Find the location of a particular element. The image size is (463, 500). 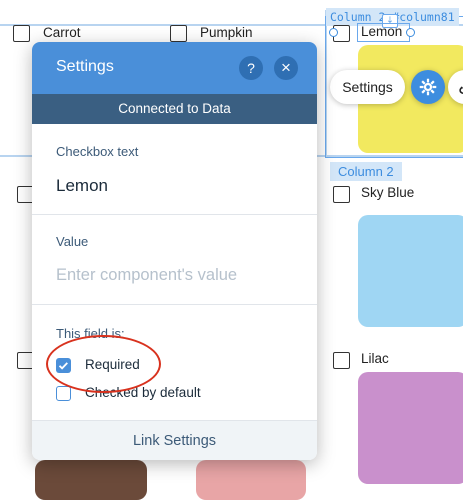

checkbox-text-value: Lemon is located at coordinates (82, 186).